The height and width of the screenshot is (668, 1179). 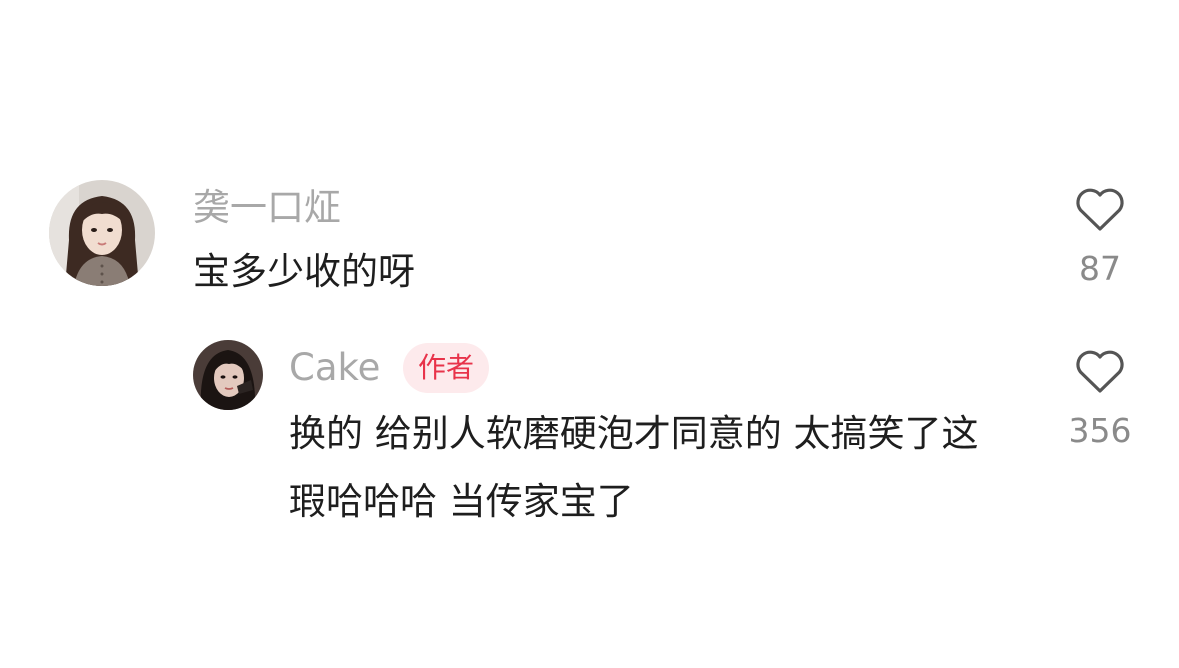 What do you see at coordinates (1100, 268) in the screenshot?
I see `comment-like-count: 87` at bounding box center [1100, 268].